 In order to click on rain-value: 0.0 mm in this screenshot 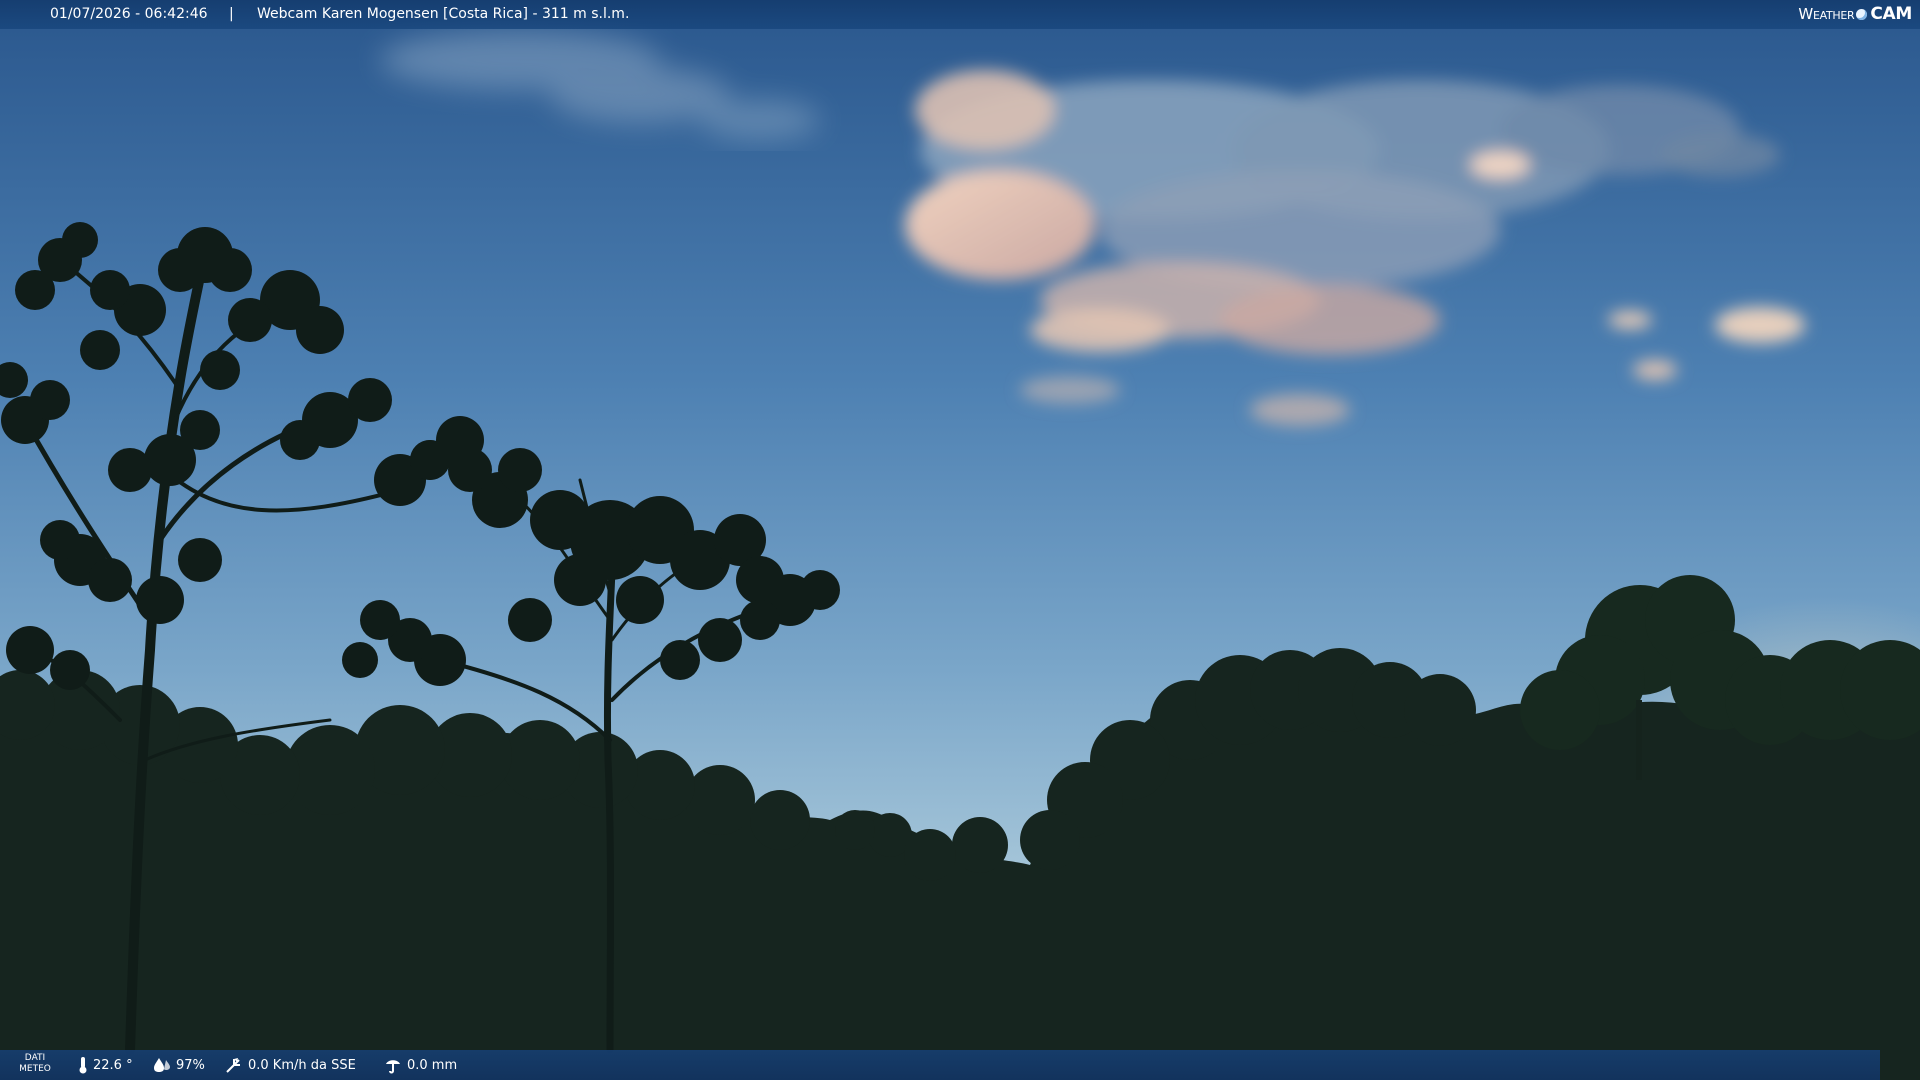, I will do `click(432, 1065)`.